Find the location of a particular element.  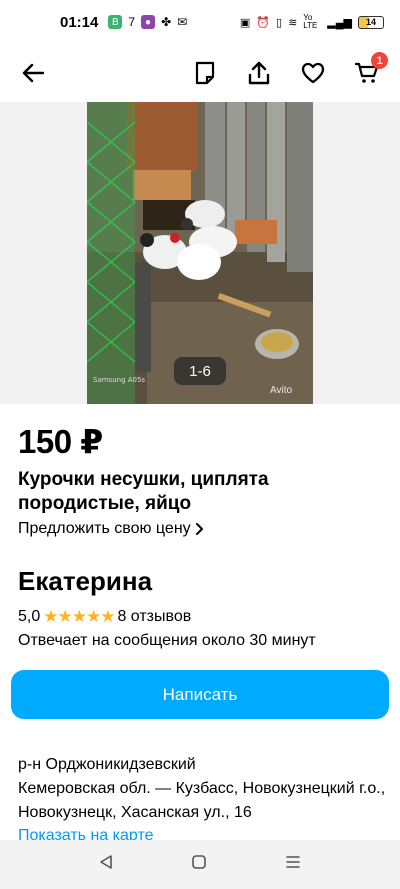

heart-icon is located at coordinates (313, 73).